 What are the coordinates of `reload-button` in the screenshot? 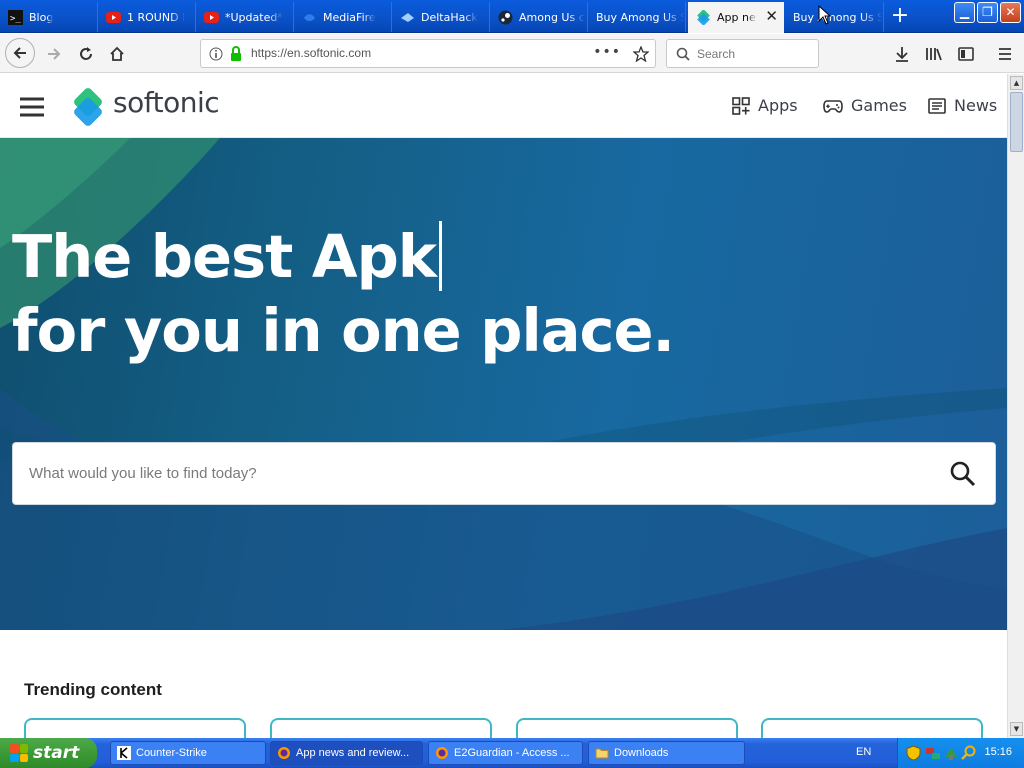 It's located at (86, 54).